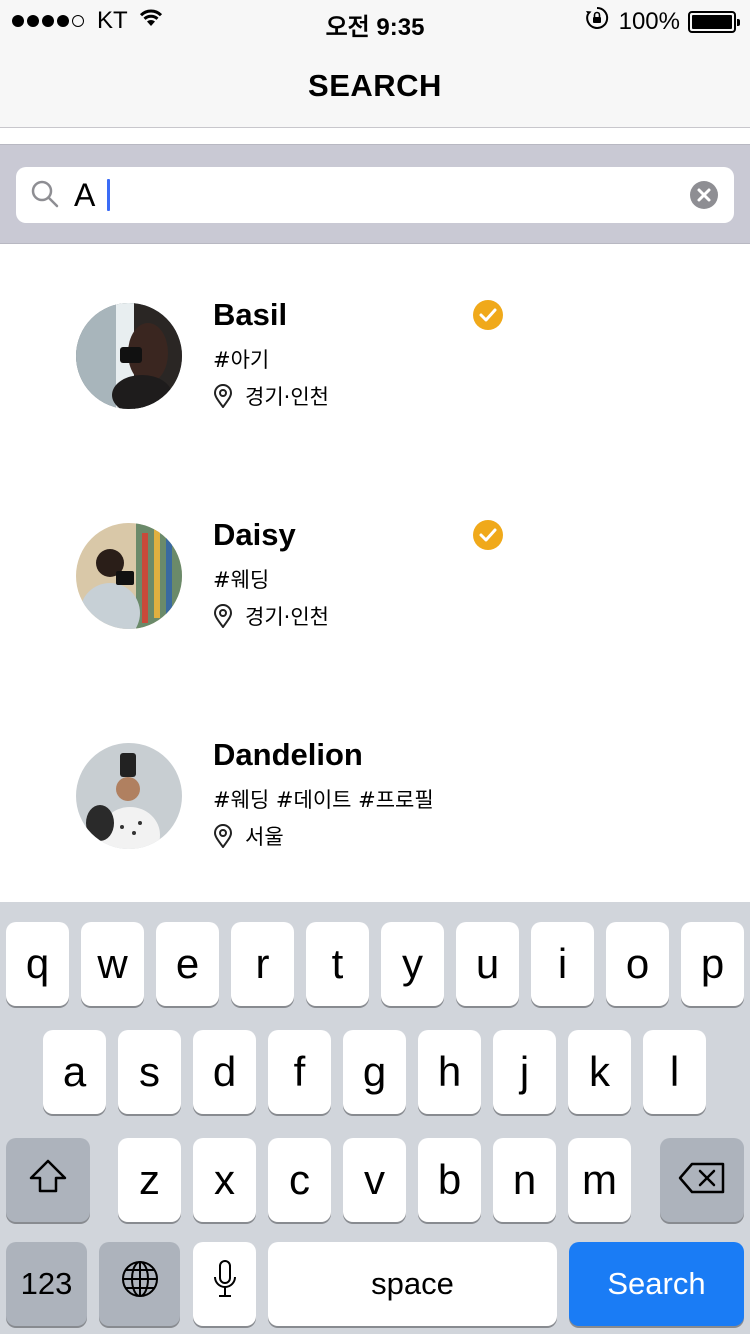 This screenshot has width=750, height=1334. What do you see at coordinates (299, 1072) in the screenshot?
I see `key-f: f` at bounding box center [299, 1072].